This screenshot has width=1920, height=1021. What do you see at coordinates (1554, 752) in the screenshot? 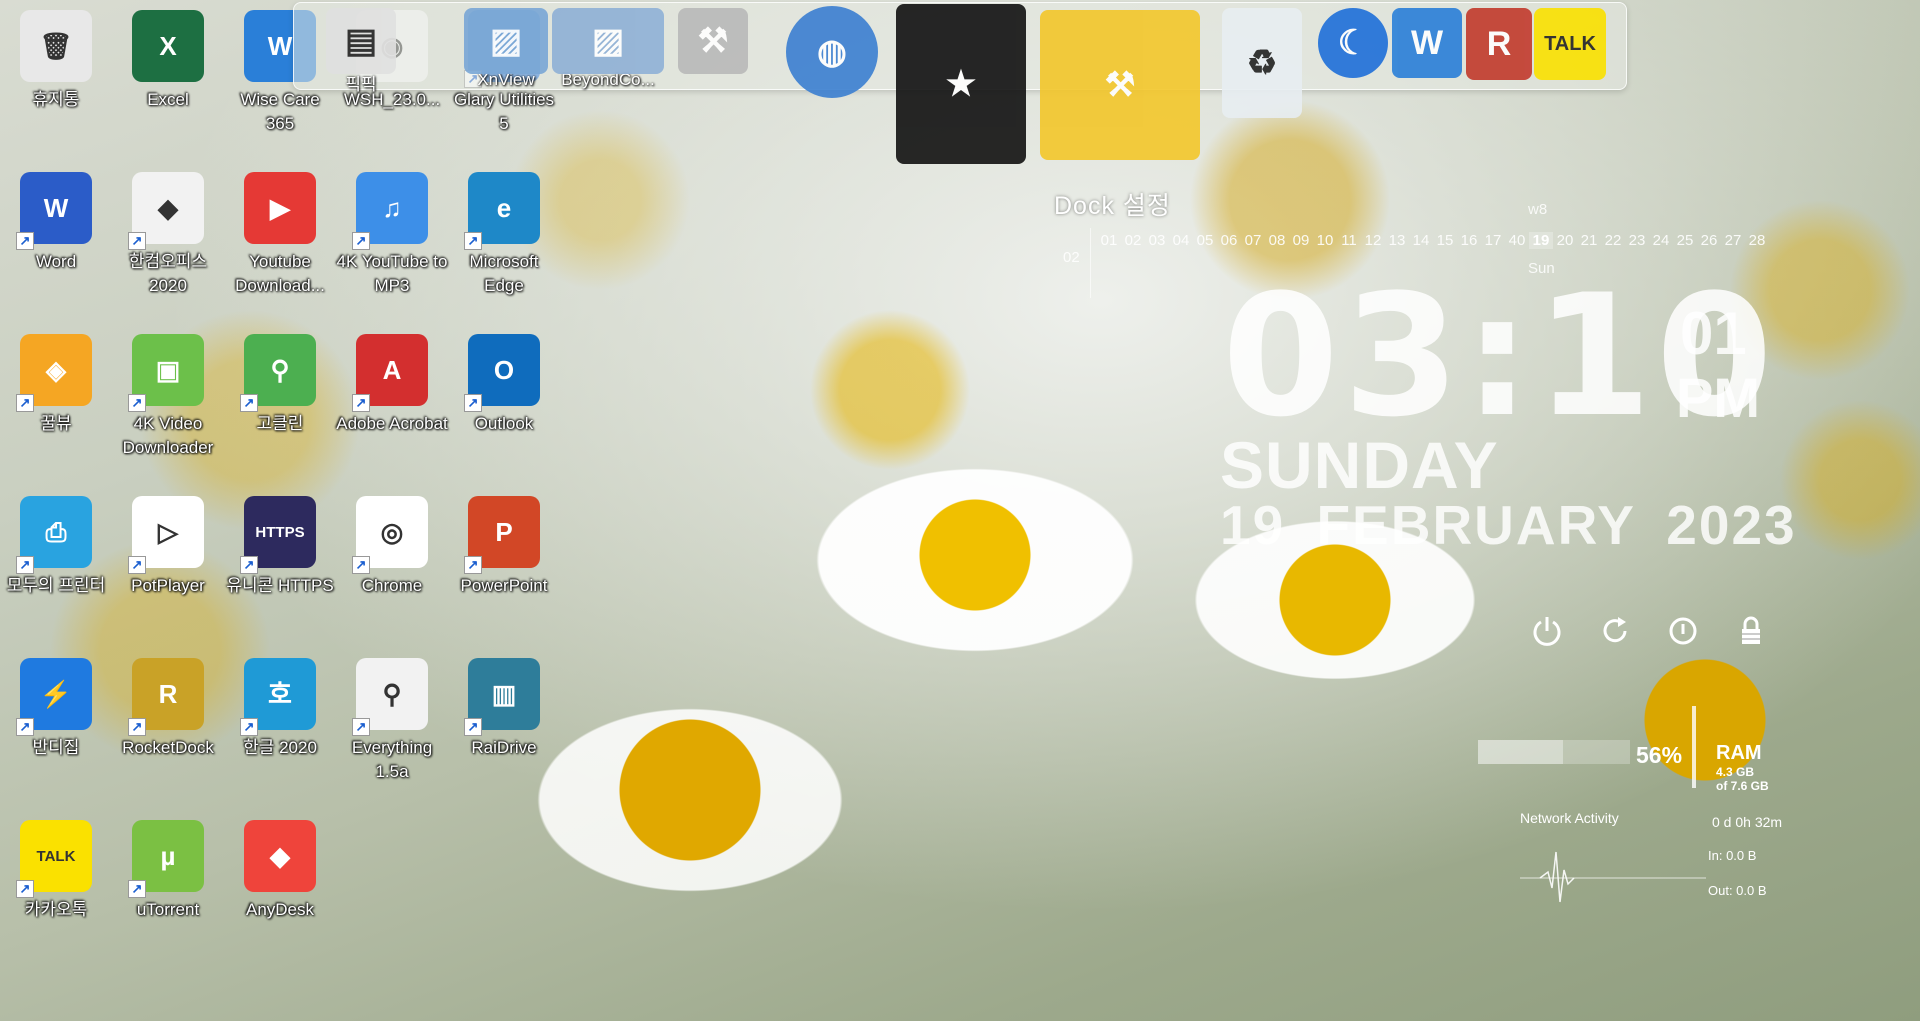
I see `ram-meter` at bounding box center [1554, 752].